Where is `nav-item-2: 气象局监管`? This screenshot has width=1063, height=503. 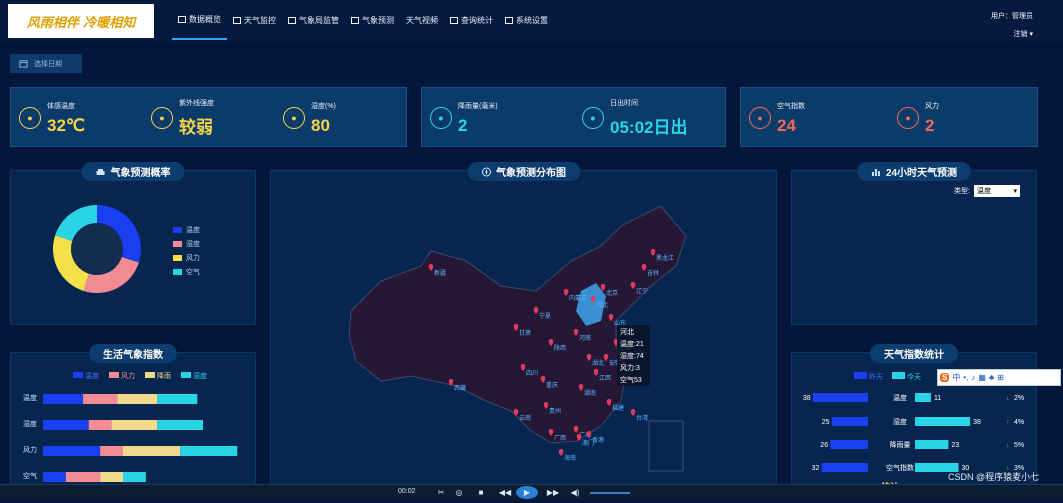 nav-item-2: 气象局监管 is located at coordinates (313, 20).